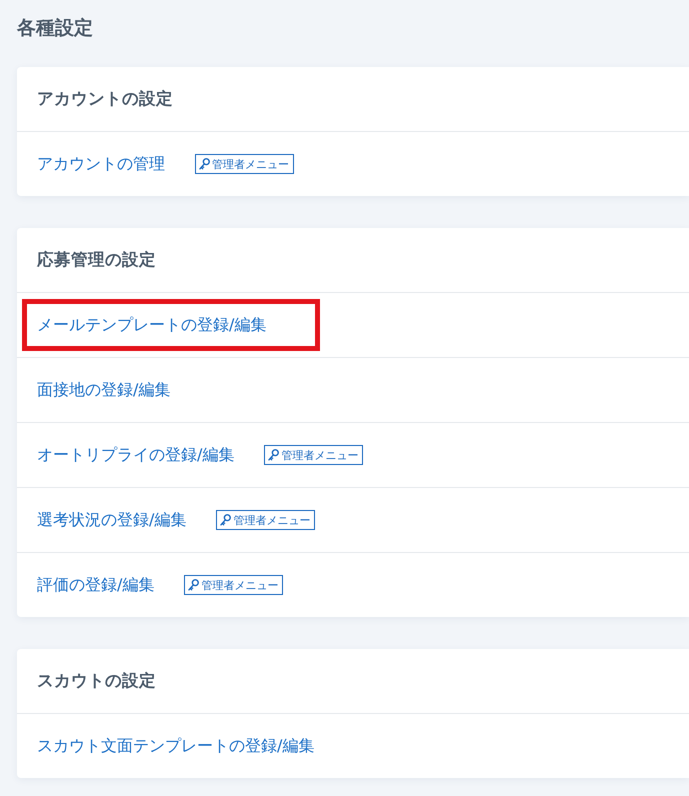 This screenshot has height=796, width=689. What do you see at coordinates (135, 455) in the screenshot?
I see `settings-link: オートリプライの登録/編集` at bounding box center [135, 455].